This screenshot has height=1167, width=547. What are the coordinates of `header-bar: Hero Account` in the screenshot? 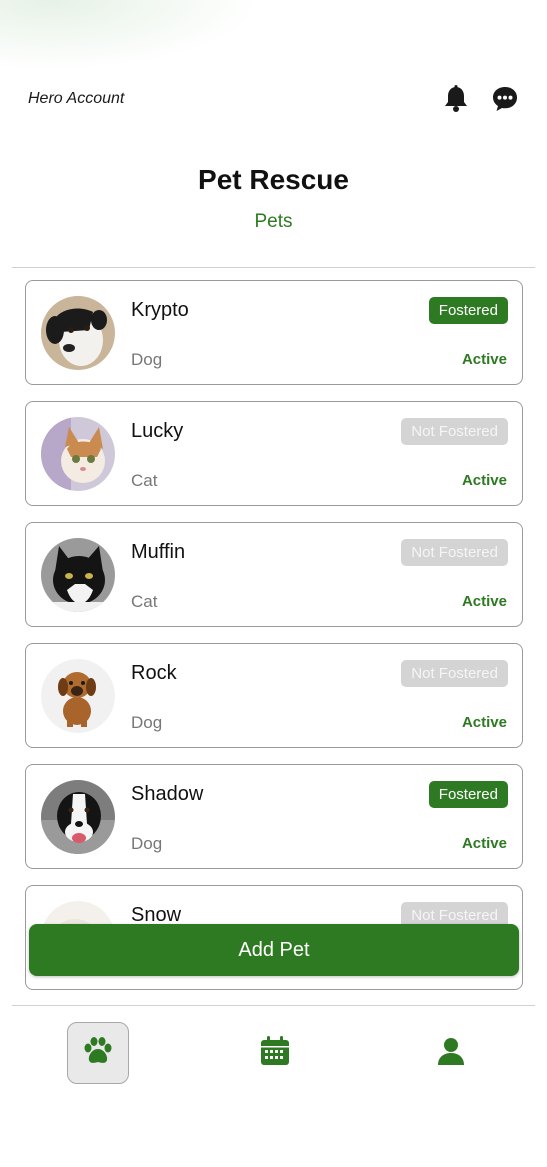 It's located at (273, 100).